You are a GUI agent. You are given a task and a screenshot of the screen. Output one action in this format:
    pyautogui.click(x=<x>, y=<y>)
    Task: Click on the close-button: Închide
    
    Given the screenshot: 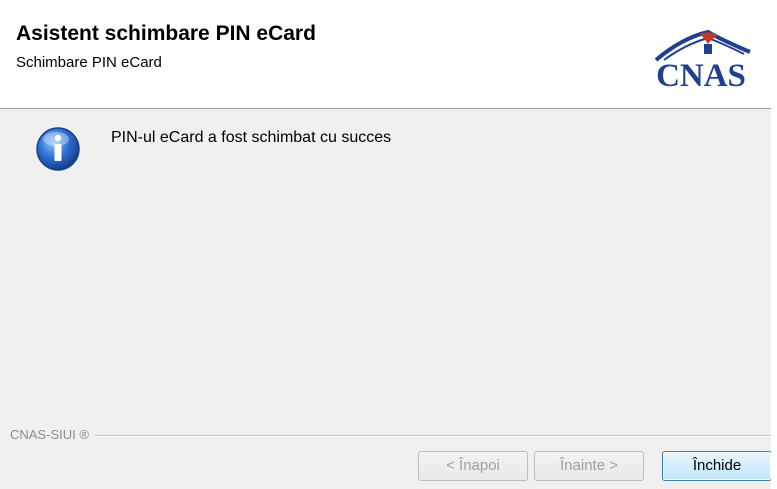 What is the action you would take?
    pyautogui.click(x=717, y=466)
    